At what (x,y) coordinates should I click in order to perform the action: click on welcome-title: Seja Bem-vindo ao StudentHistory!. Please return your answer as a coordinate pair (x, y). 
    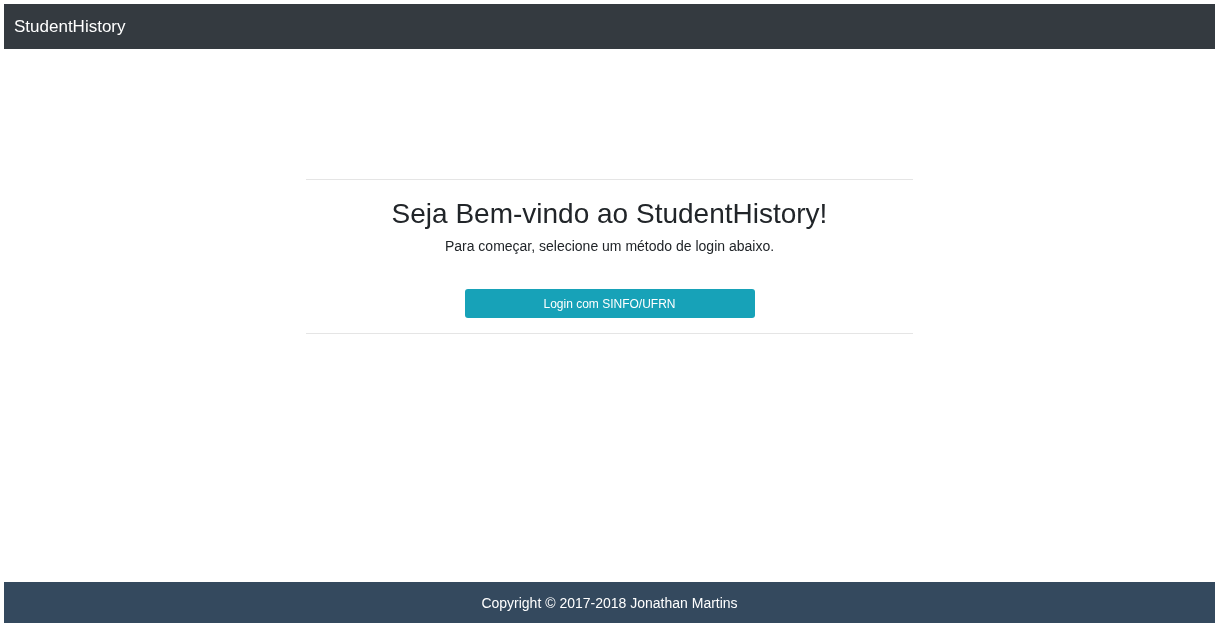
    Looking at the image, I should click on (609, 214).